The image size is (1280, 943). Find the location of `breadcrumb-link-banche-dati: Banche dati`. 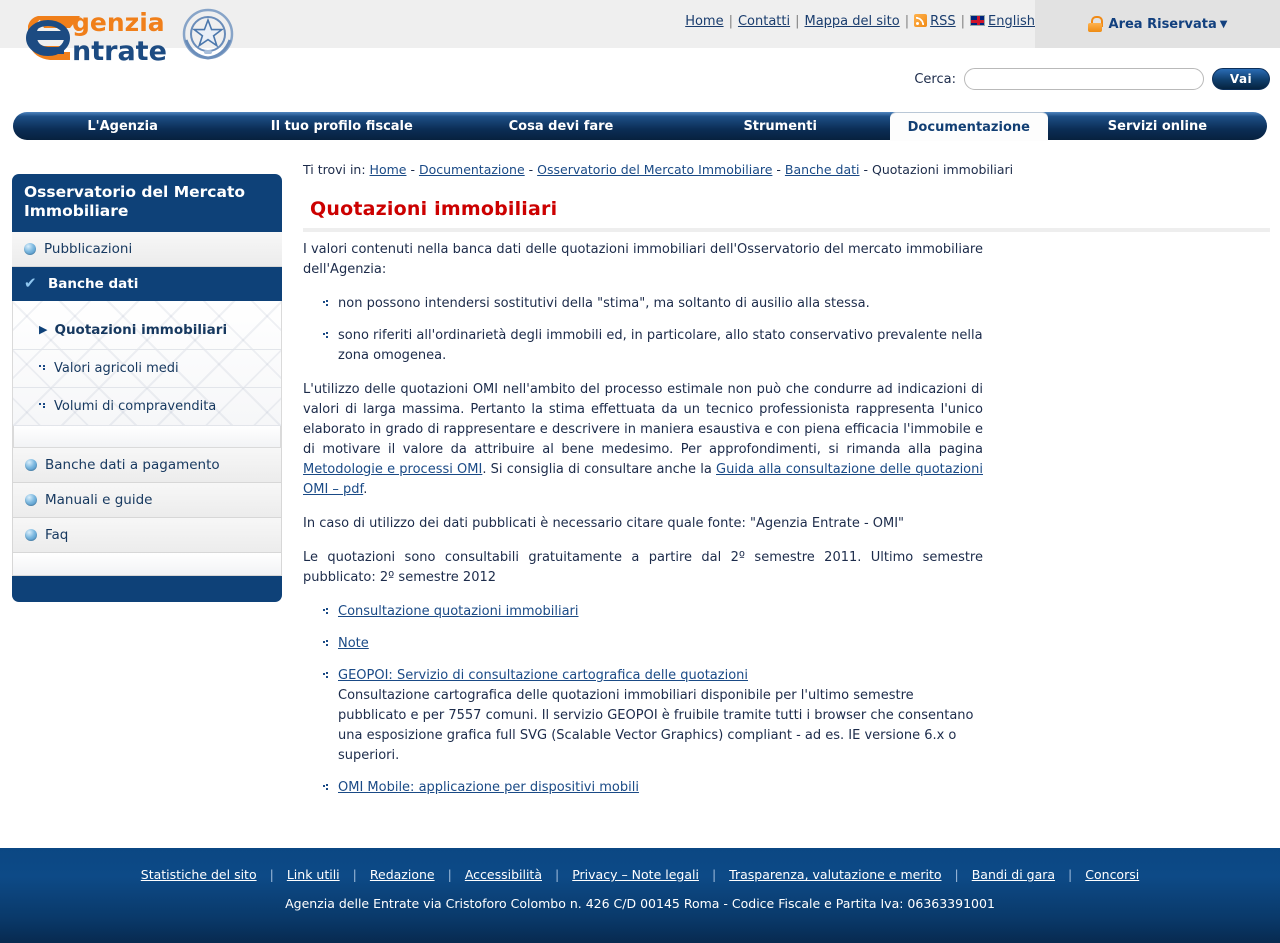

breadcrumb-link-banche-dati: Banche dati is located at coordinates (822, 169).